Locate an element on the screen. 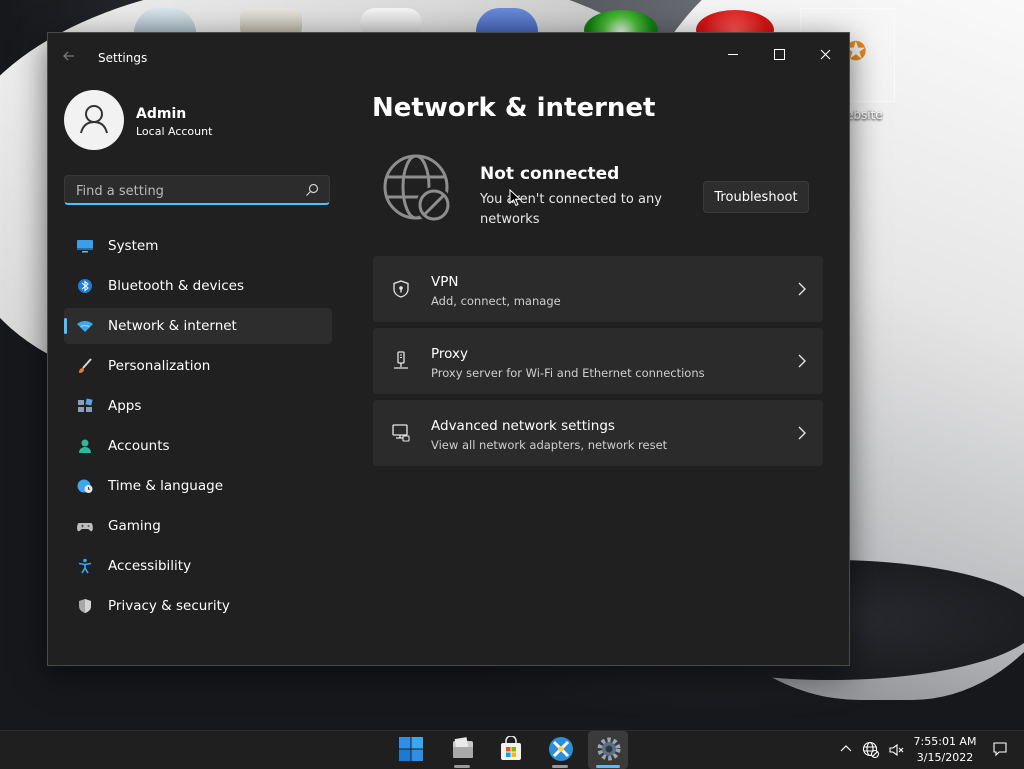 The image size is (1024, 769). shield-icon is located at coordinates (85, 606).